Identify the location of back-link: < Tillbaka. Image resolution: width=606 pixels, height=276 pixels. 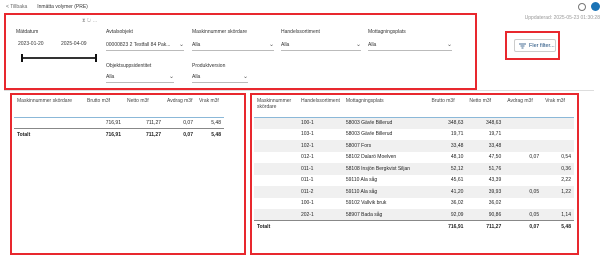
(16, 7).